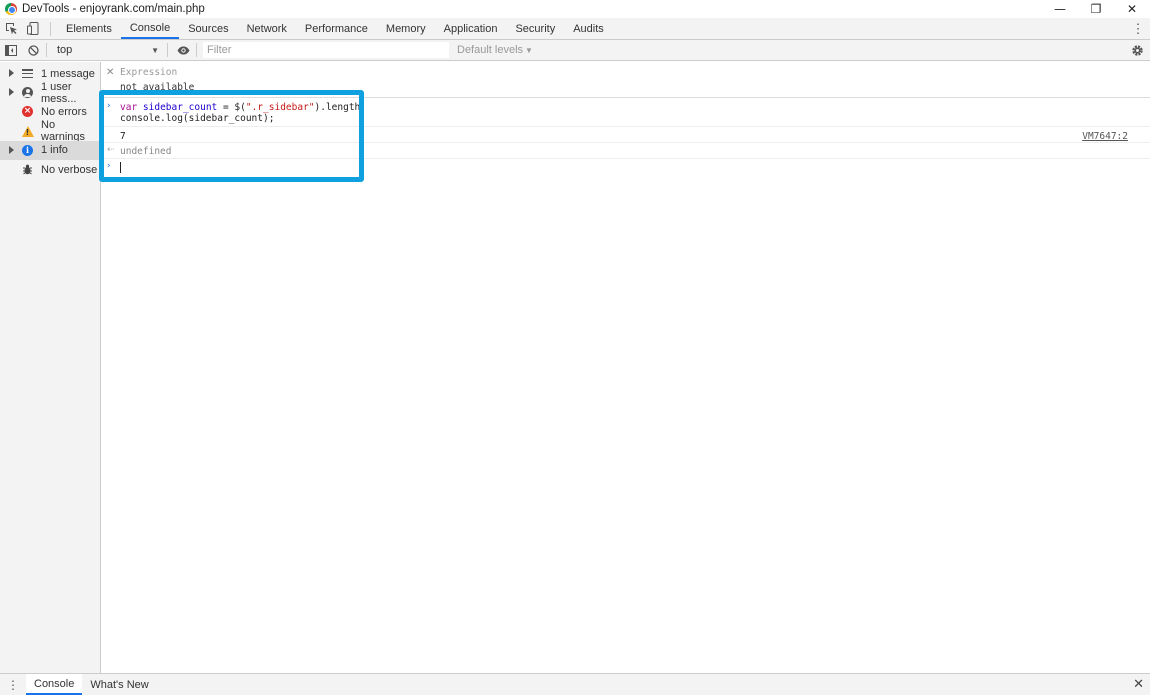 Image resolution: width=1150 pixels, height=695 pixels. What do you see at coordinates (63, 131) in the screenshot?
I see `sidebar-item-label: No warnings` at bounding box center [63, 131].